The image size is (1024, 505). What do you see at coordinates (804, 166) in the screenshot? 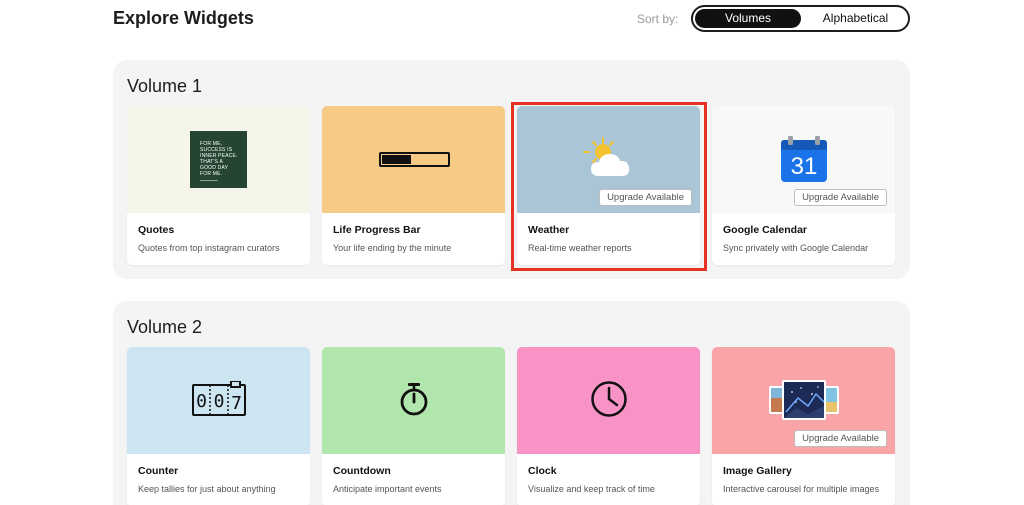
I see `calendar-date-text: 31` at bounding box center [804, 166].